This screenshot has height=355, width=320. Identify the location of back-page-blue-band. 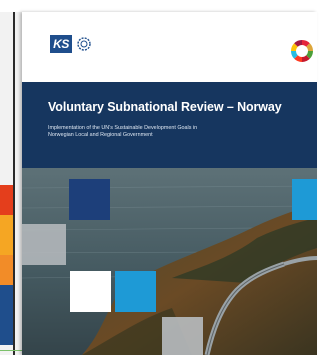
(6, 315).